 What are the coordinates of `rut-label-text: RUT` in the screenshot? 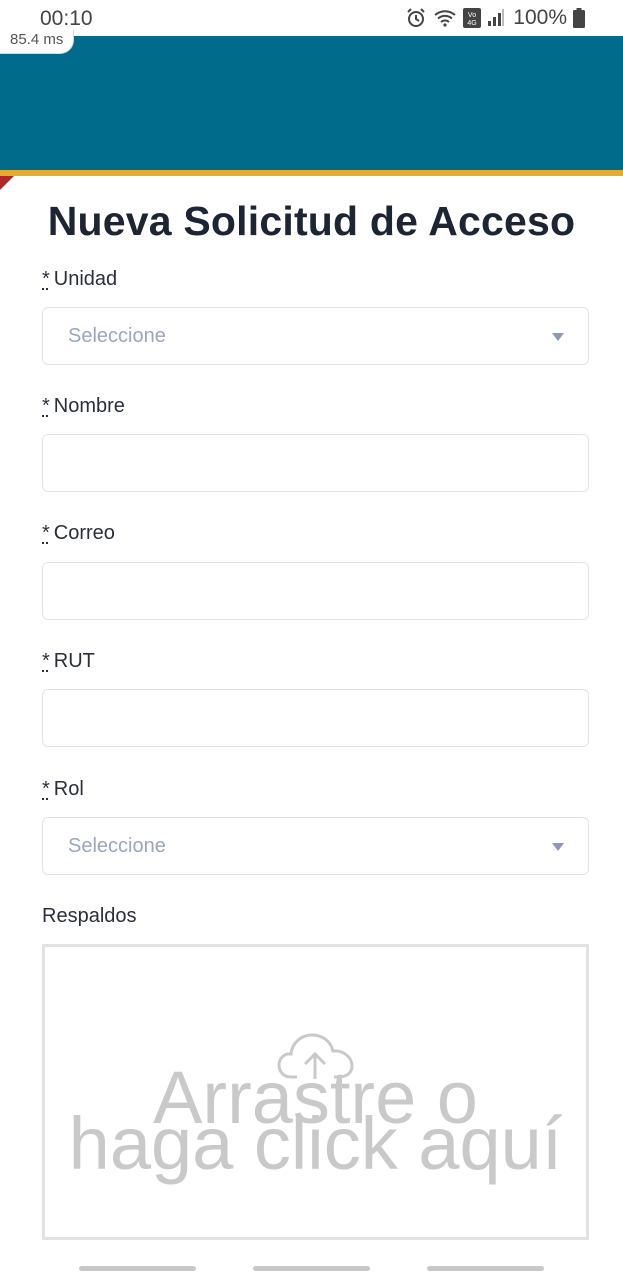 It's located at (74, 661).